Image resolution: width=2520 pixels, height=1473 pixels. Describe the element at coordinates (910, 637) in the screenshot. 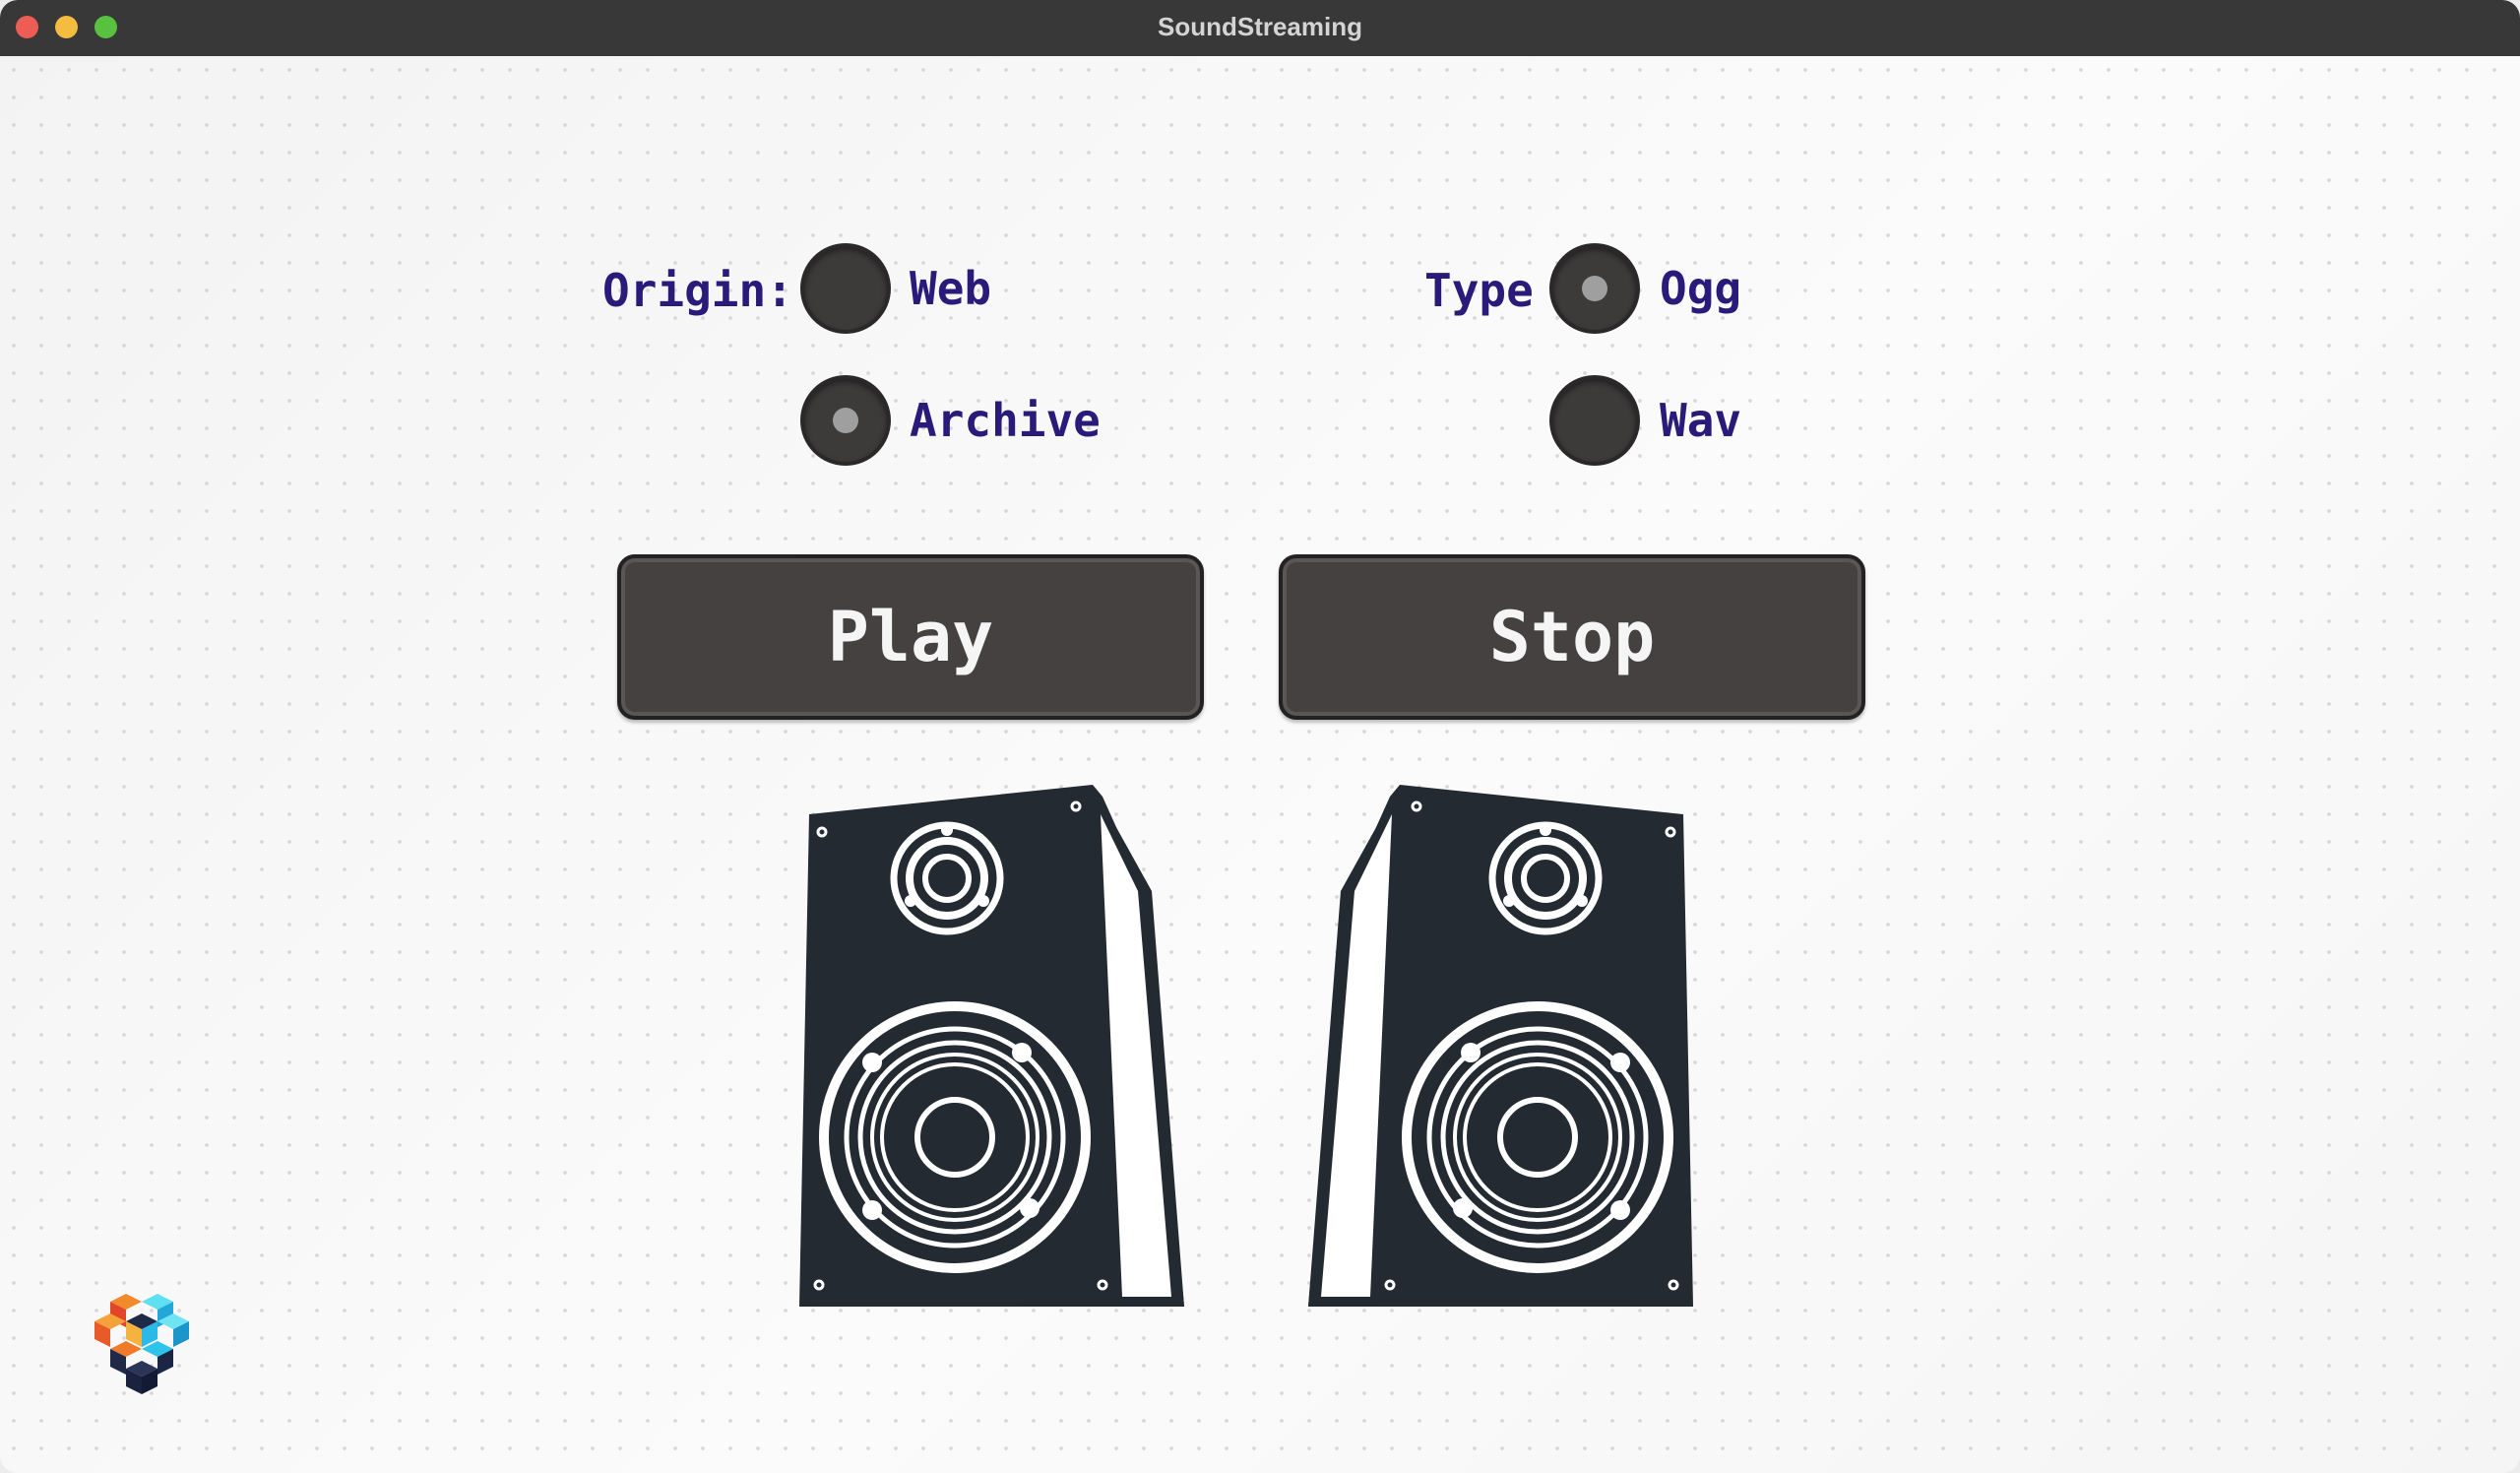

I see `play-button: Play` at that location.